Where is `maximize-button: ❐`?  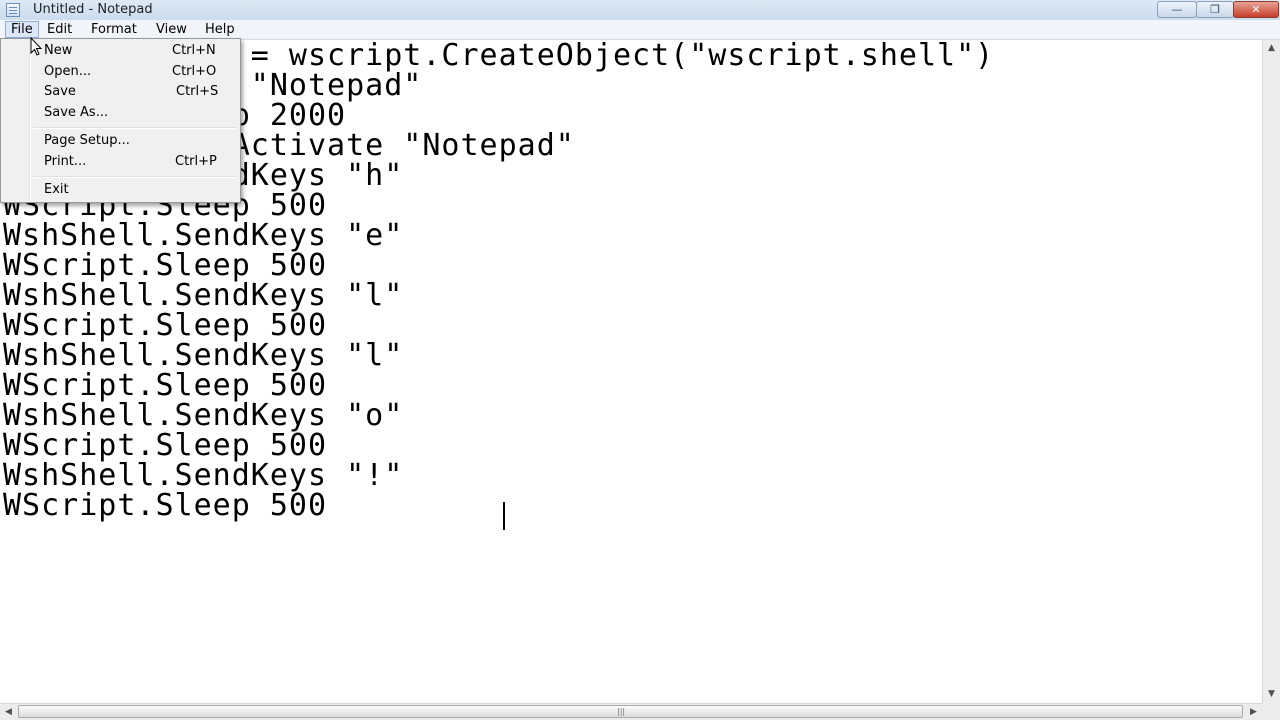 maximize-button: ❐ is located at coordinates (1215, 9).